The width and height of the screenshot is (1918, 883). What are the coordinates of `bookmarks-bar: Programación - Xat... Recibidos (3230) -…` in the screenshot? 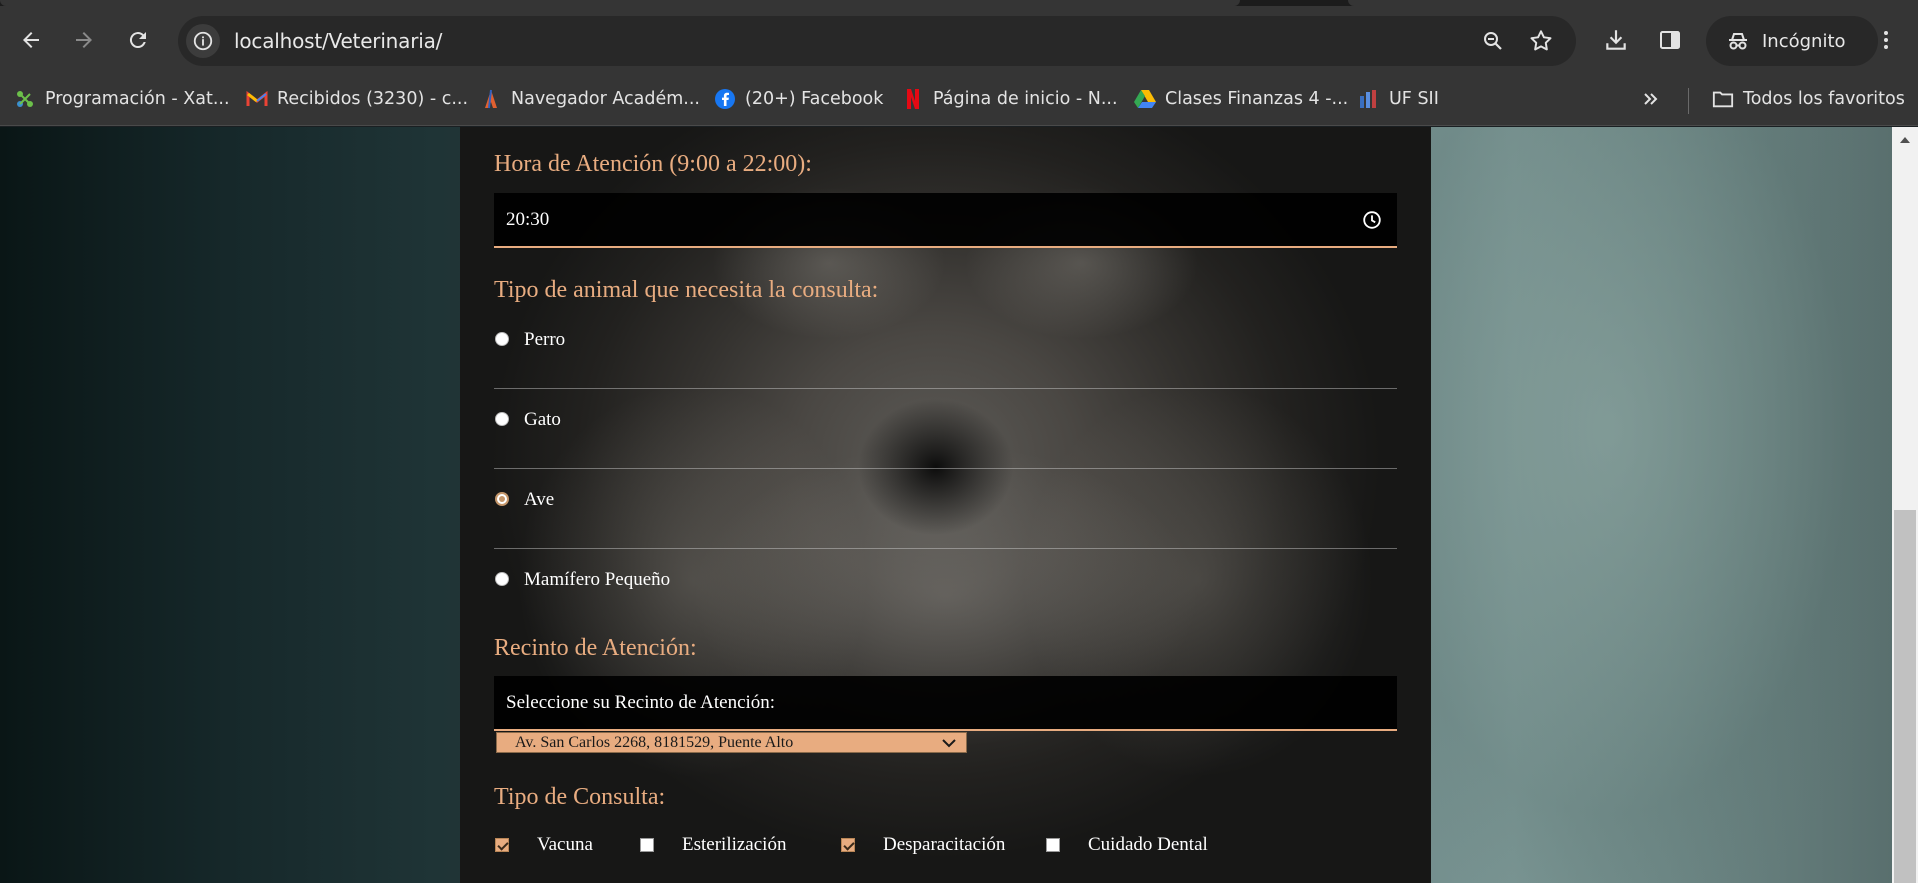 It's located at (959, 101).